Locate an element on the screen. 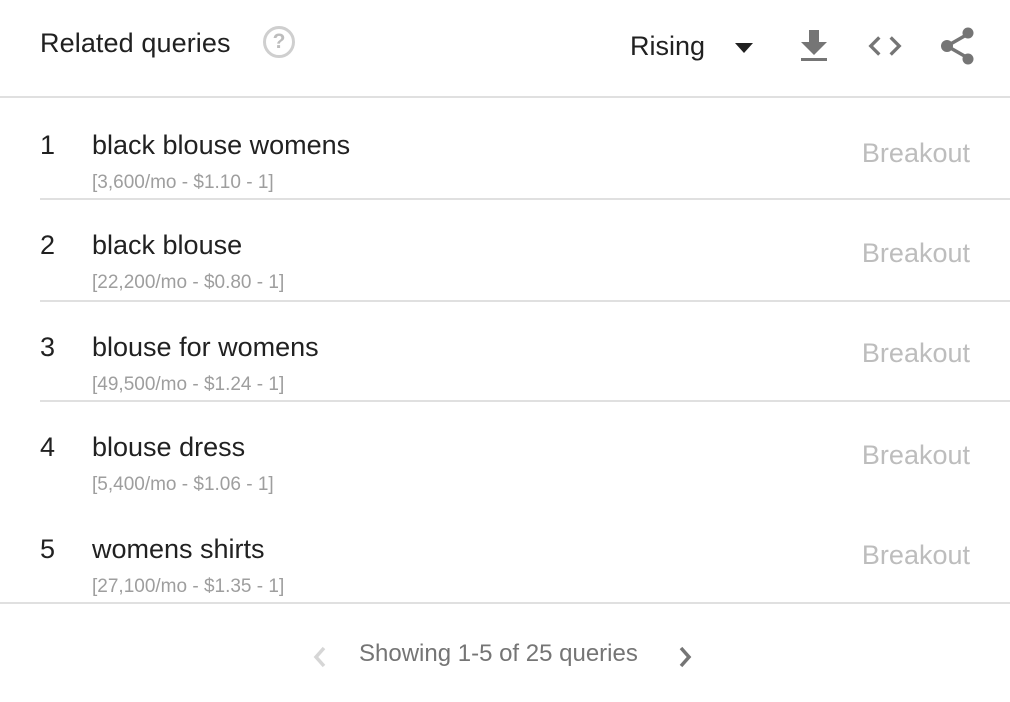  rank-number: 5 is located at coordinates (48, 549).